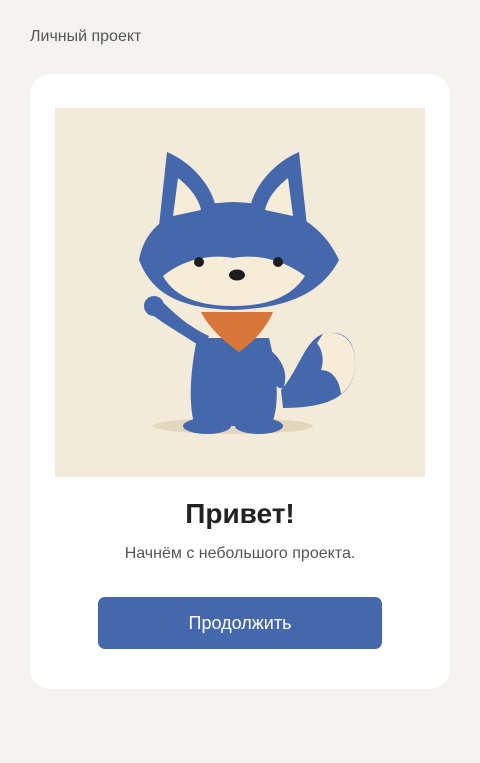  What do you see at coordinates (240, 513) in the screenshot?
I see `greeting-title: Привет!` at bounding box center [240, 513].